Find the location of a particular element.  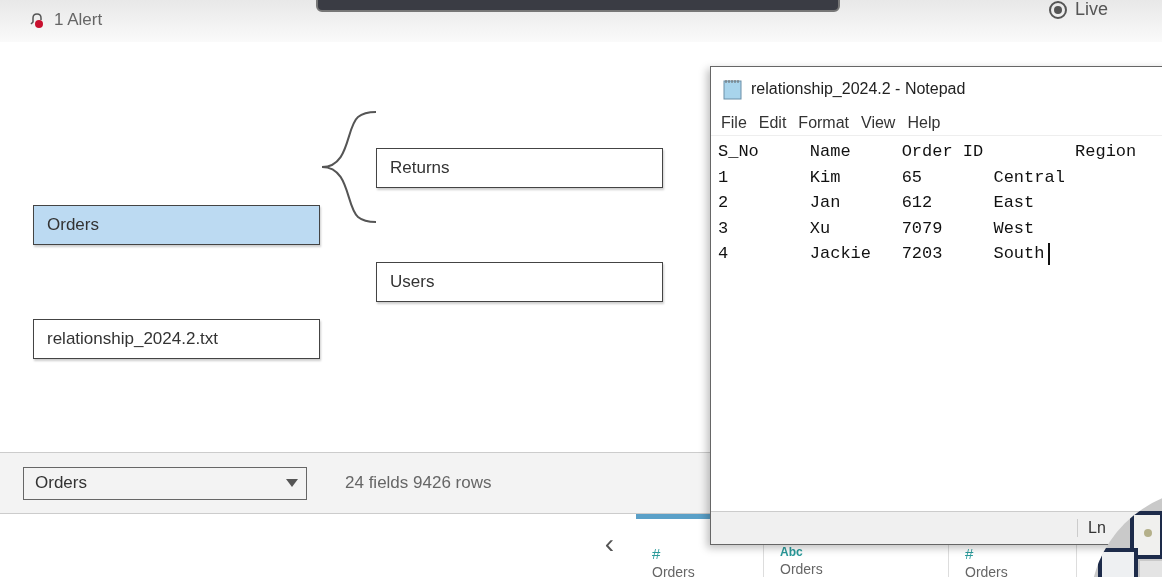

status-position: Ln is located at coordinates (1091, 528).